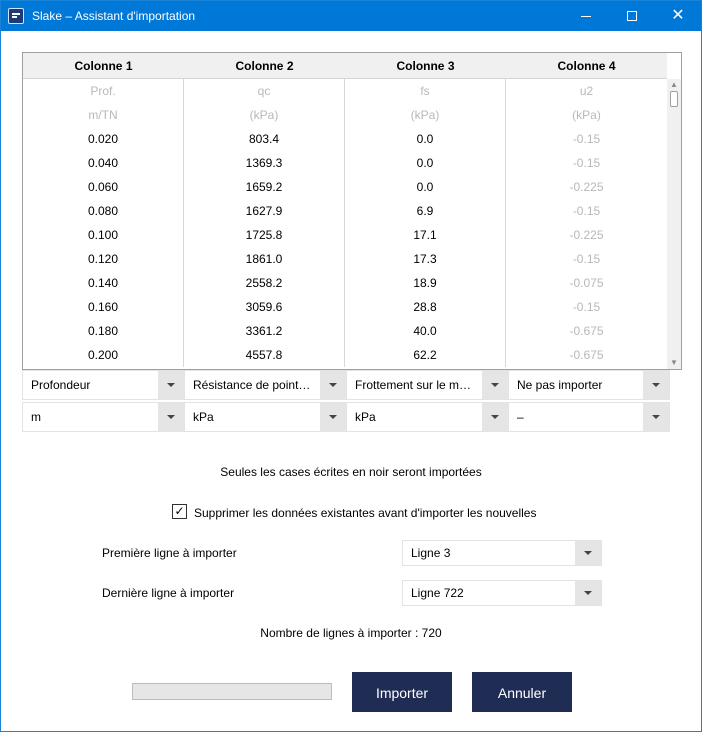 The width and height of the screenshot is (702, 732). I want to click on table-cell: 1861.0, so click(264, 259).